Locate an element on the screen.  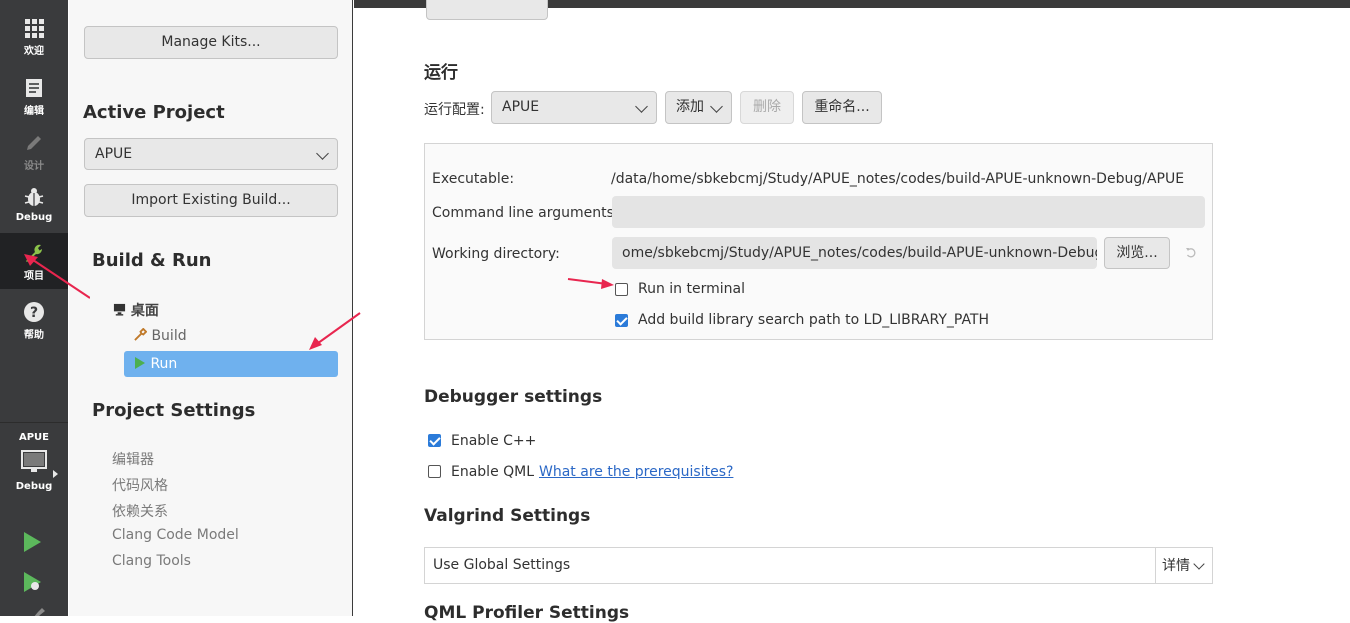
settings-item-dependencies: 依赖关系 is located at coordinates (140, 511).